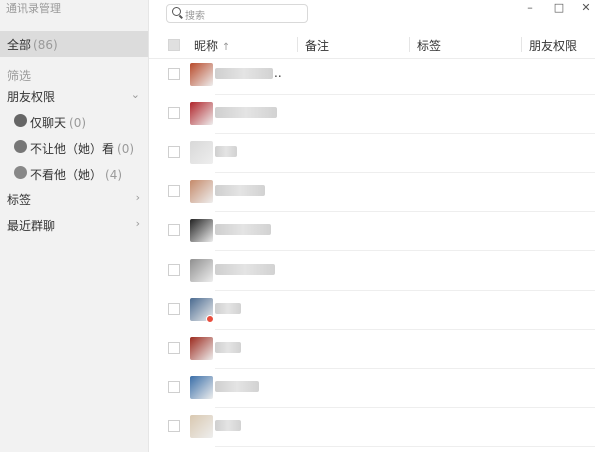 The width and height of the screenshot is (595, 452). I want to click on row-divider, so click(405, 446).